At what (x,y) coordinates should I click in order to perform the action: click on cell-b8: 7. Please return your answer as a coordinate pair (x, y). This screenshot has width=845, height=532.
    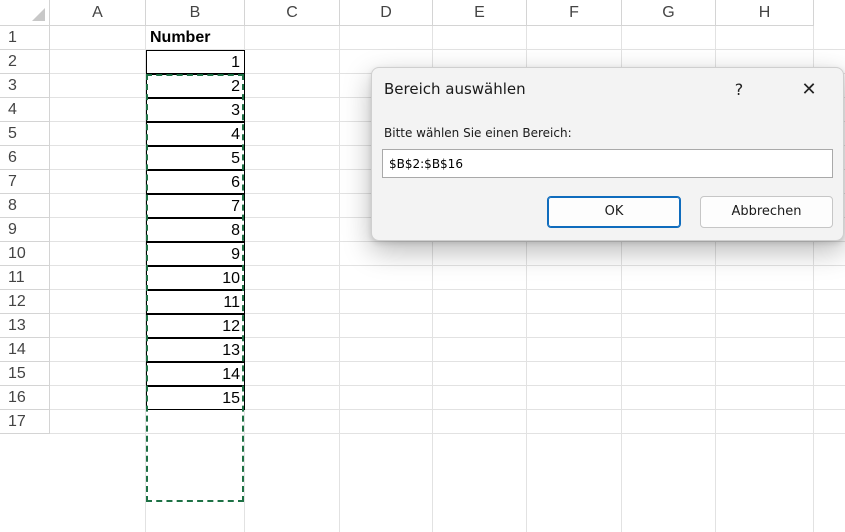
    Looking at the image, I should click on (195, 206).